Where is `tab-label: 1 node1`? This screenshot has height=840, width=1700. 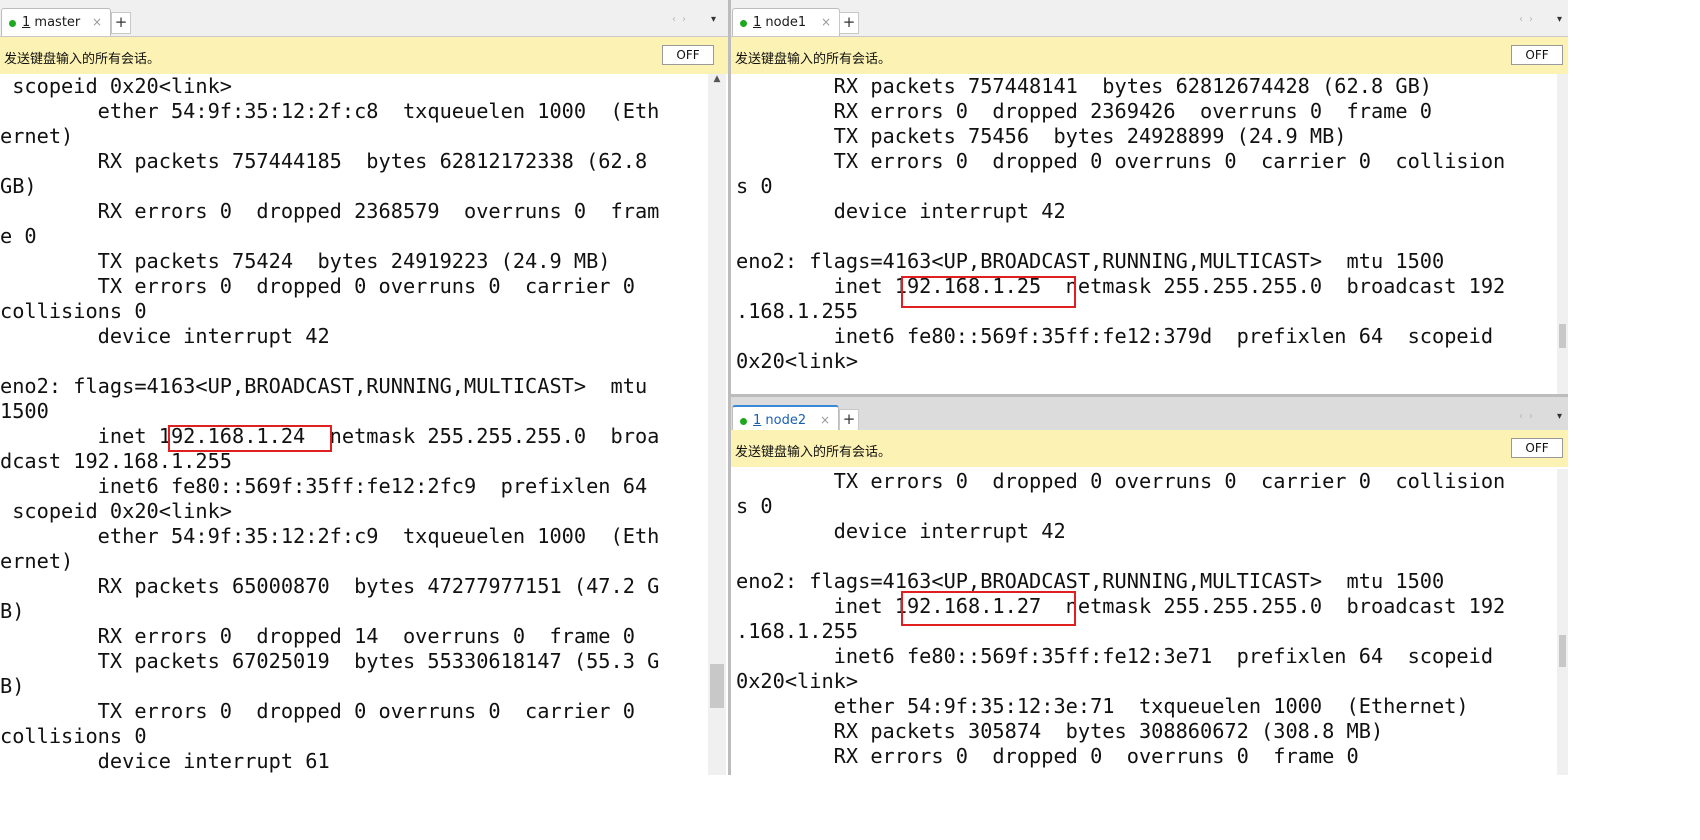
tab-label: 1 node1 is located at coordinates (780, 22).